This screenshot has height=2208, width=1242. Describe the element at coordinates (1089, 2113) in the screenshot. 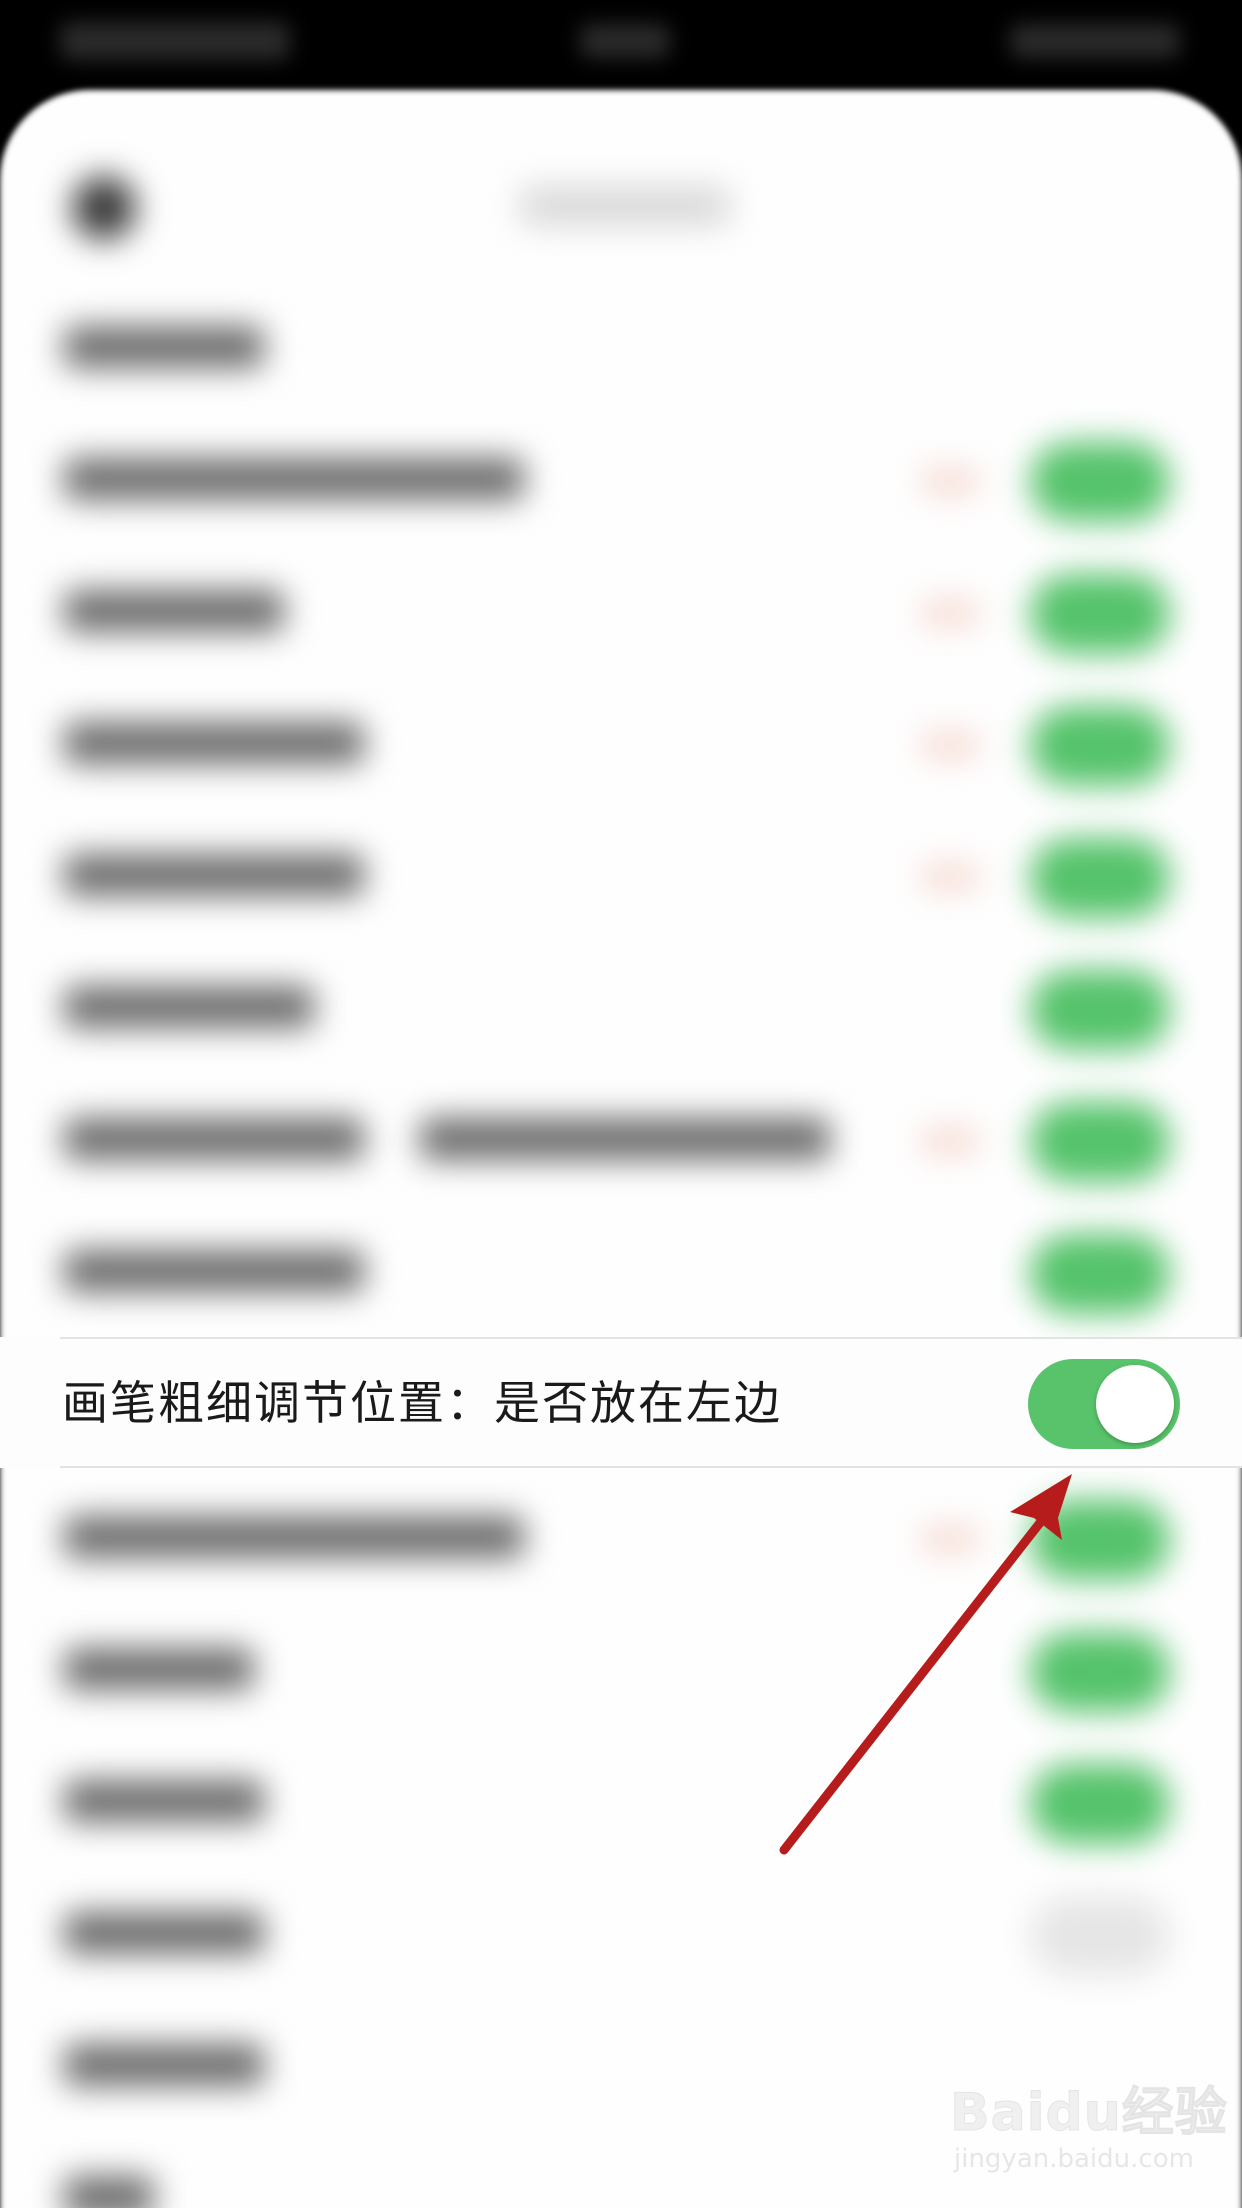

I see `watermark-logo: Baidu经验` at that location.